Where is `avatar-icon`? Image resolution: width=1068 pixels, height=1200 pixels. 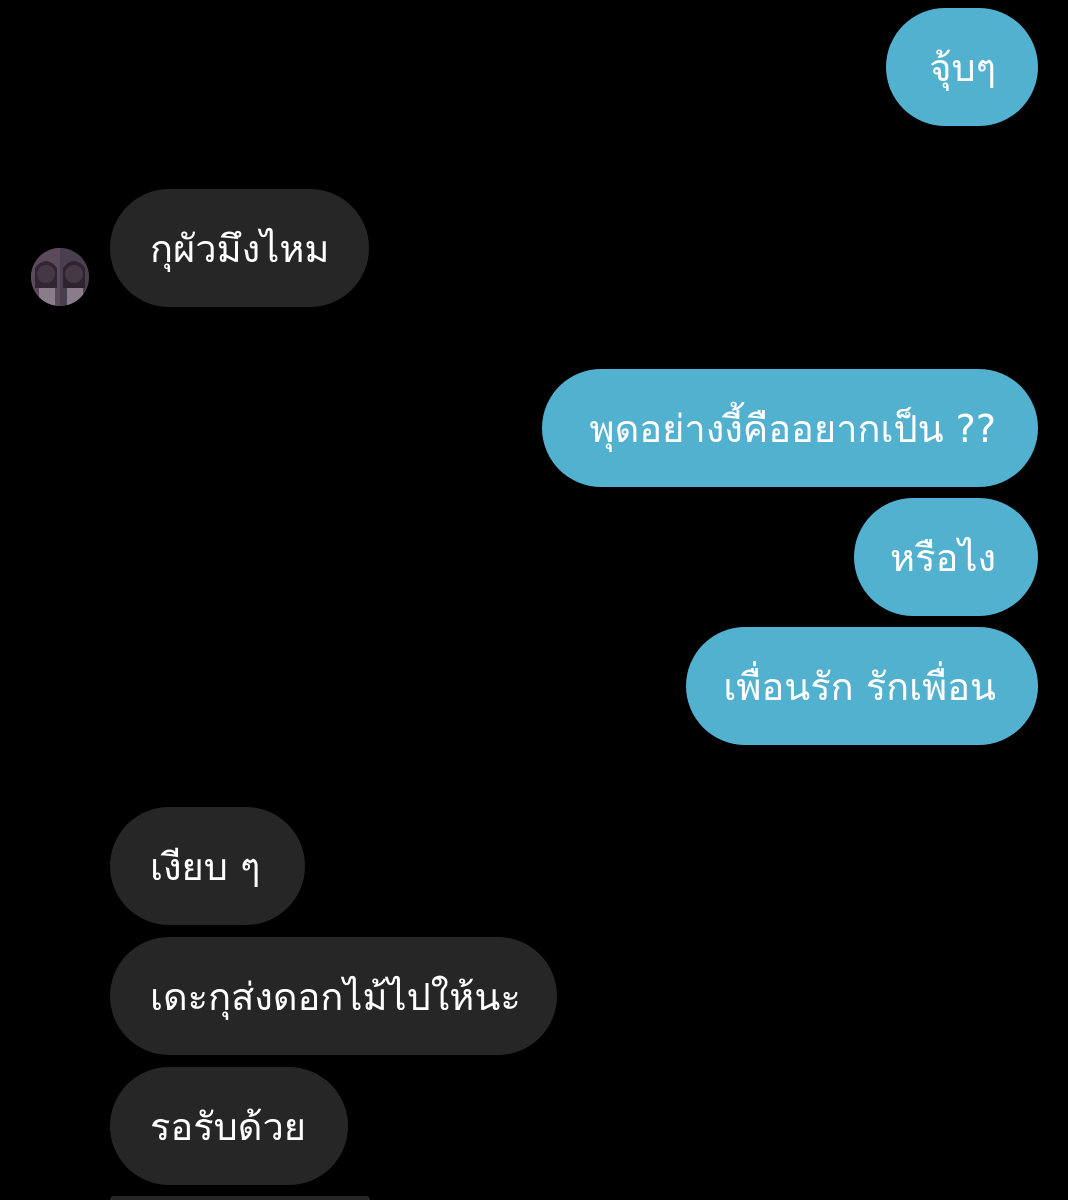 avatar-icon is located at coordinates (60, 277).